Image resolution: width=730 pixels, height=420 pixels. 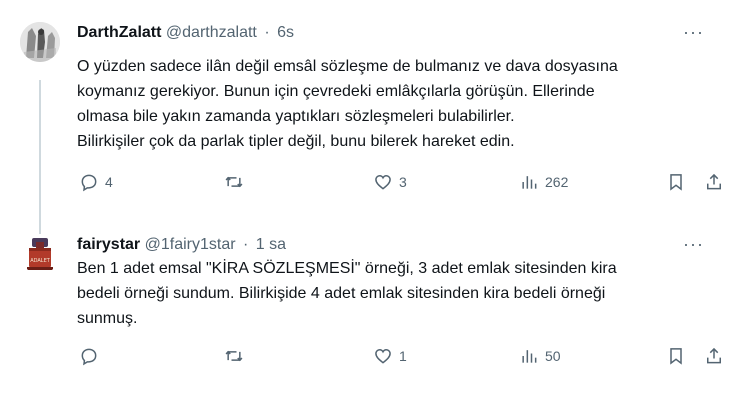 I want to click on like-button: 1, so click(x=390, y=356).